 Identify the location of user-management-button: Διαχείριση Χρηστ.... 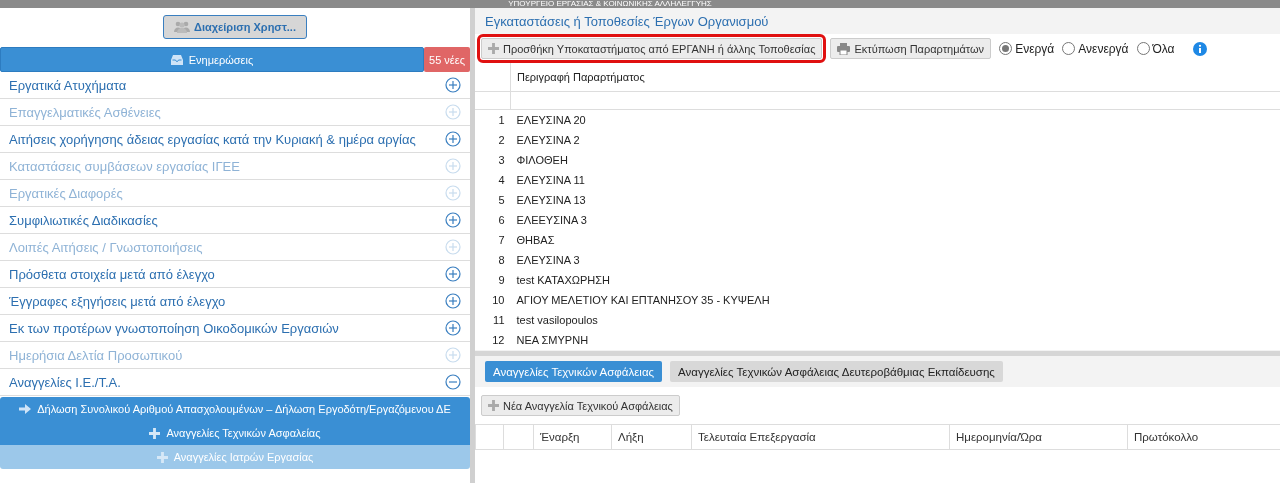
(235, 27).